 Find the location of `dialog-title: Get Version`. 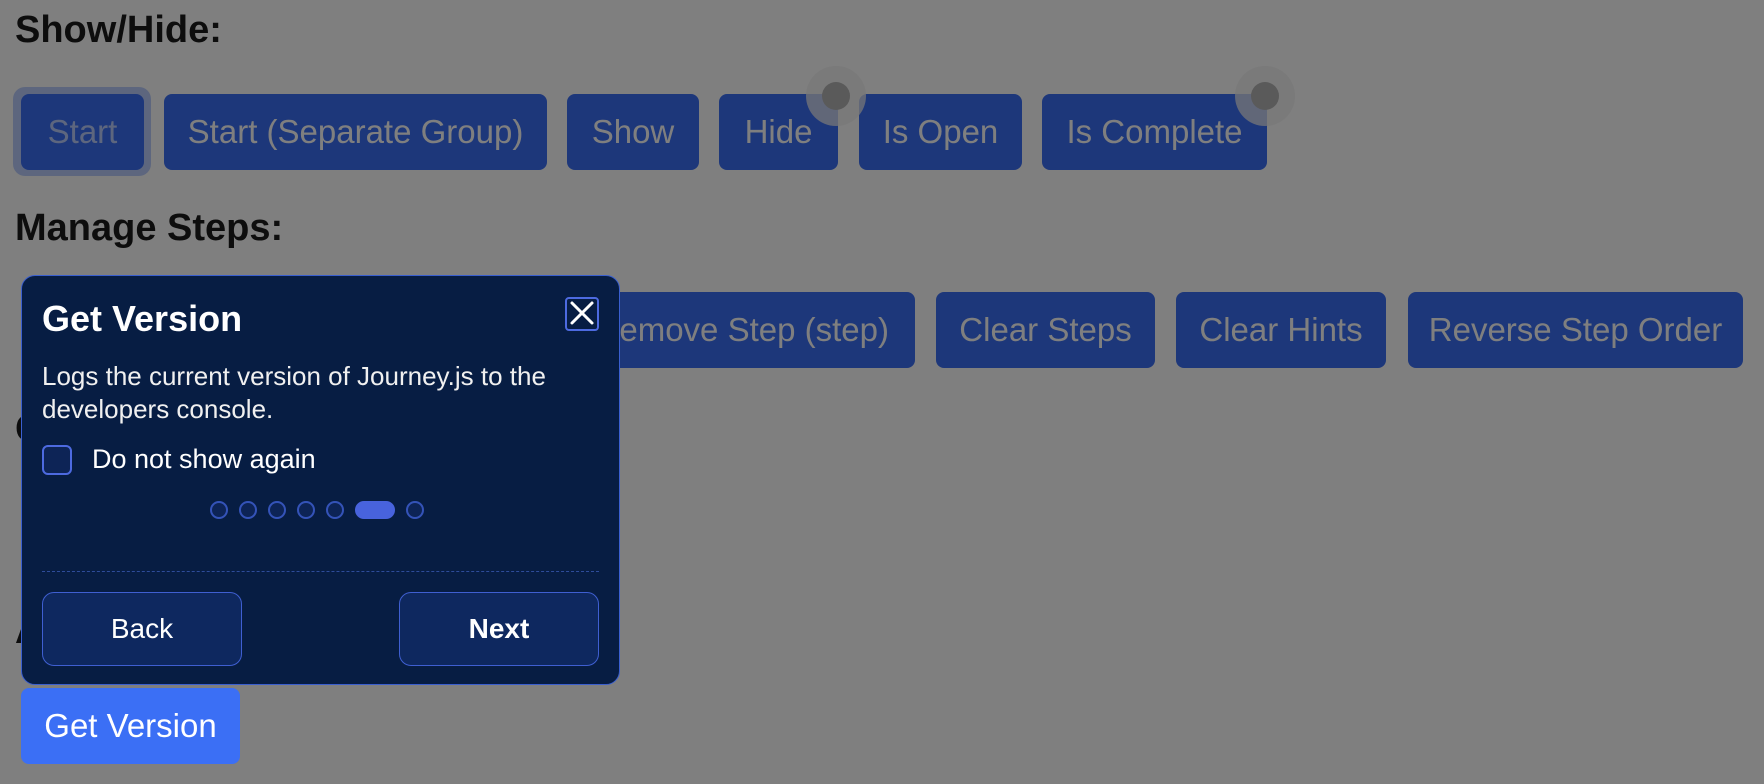

dialog-title: Get Version is located at coordinates (142, 318).